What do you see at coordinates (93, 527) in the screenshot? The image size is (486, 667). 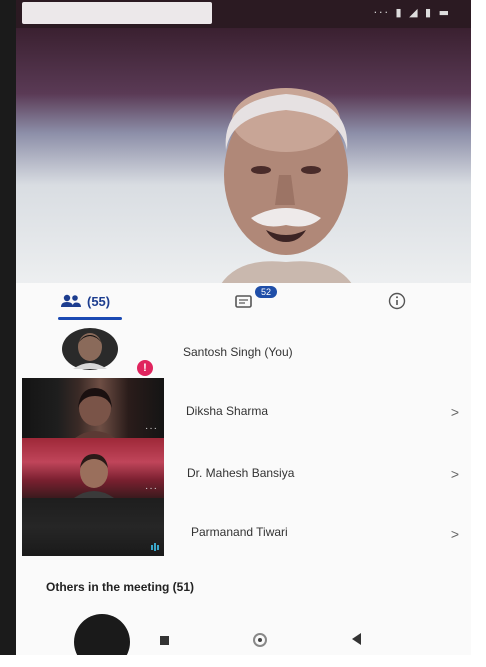 I see `participant-thumbnail` at bounding box center [93, 527].